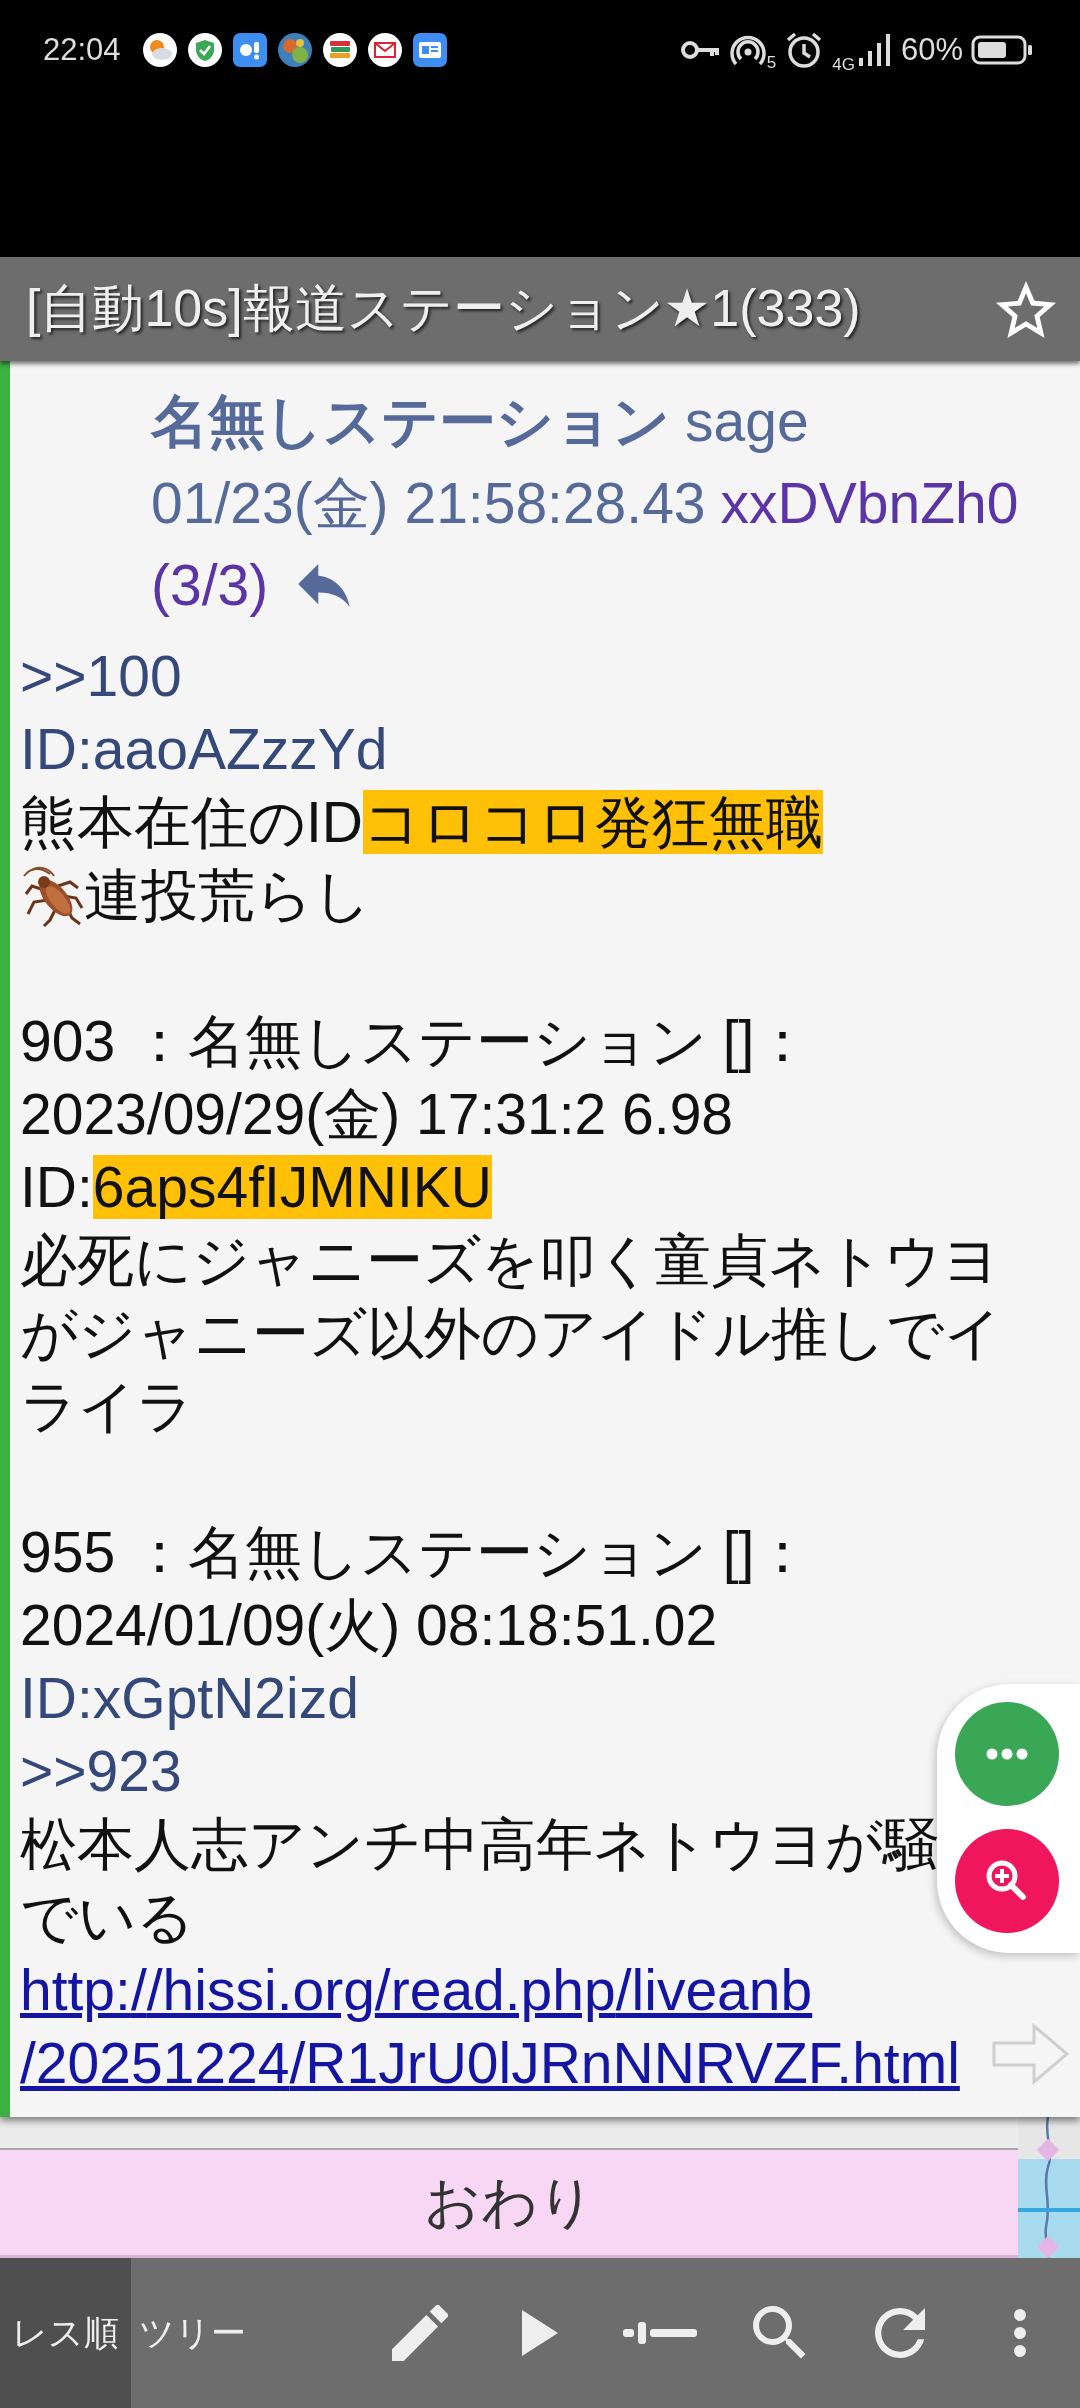 This screenshot has width=1080, height=2408. Describe the element at coordinates (421, 822) in the screenshot. I see `post-text: 熊本在住のIDコロコロ発狂無職` at that location.